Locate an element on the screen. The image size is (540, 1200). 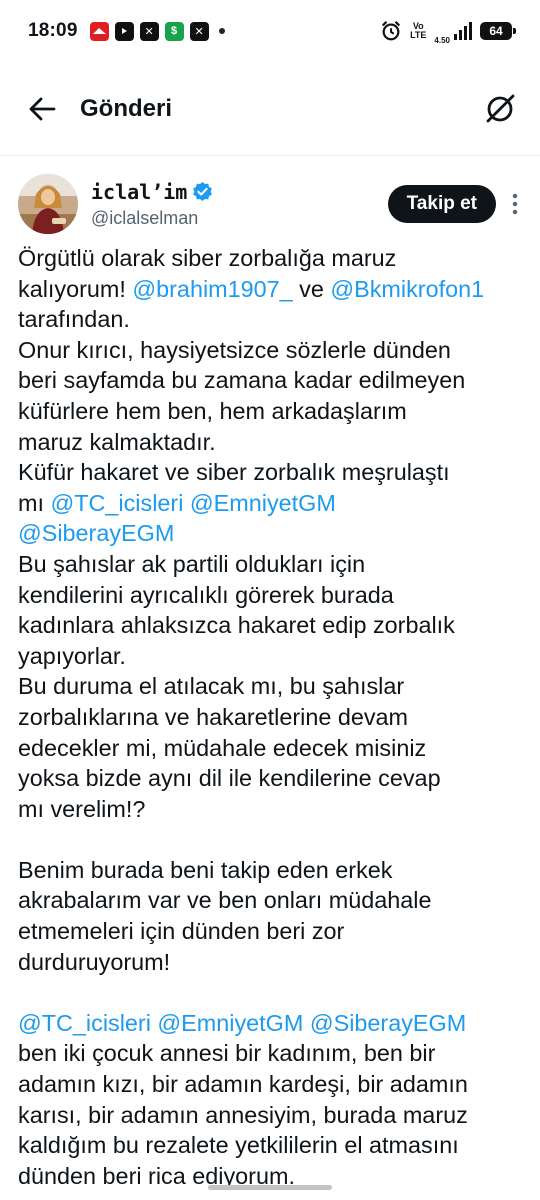
post-text-segment: maruz kalmaktadır. is located at coordinates (117, 441).